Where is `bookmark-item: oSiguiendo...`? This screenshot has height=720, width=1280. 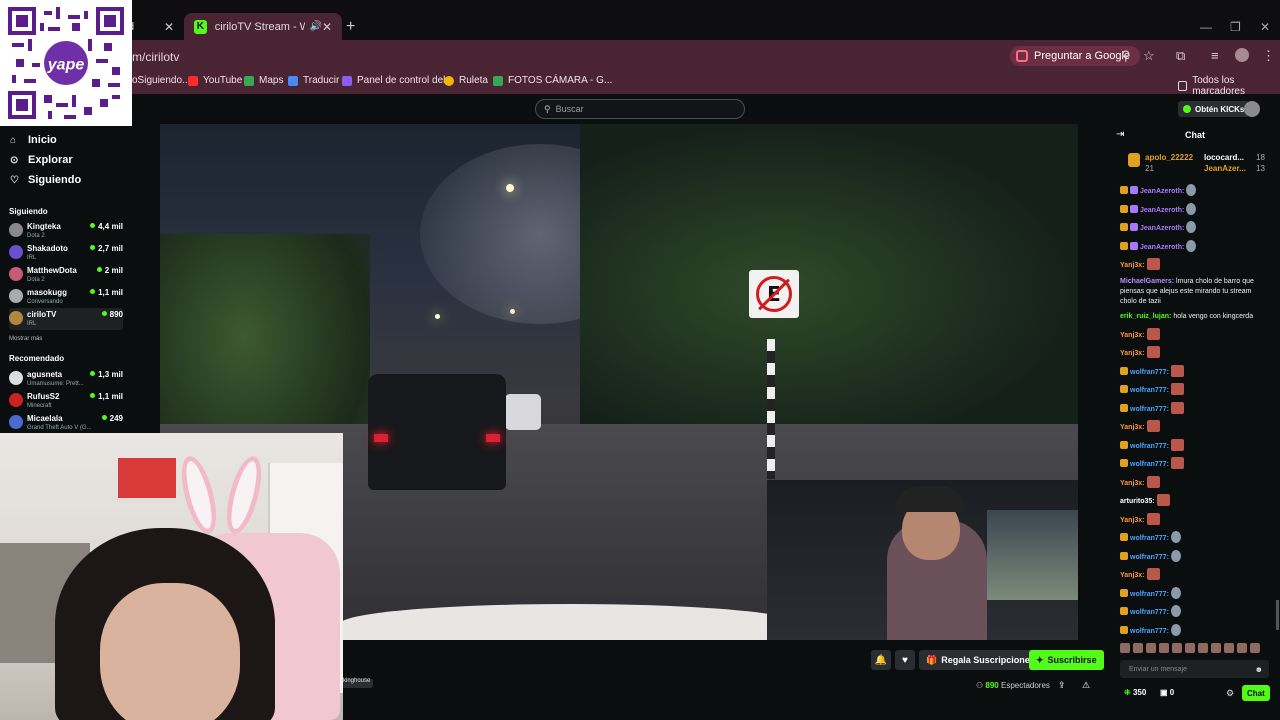
bookmark-item: oSiguiendo... is located at coordinates (161, 80).